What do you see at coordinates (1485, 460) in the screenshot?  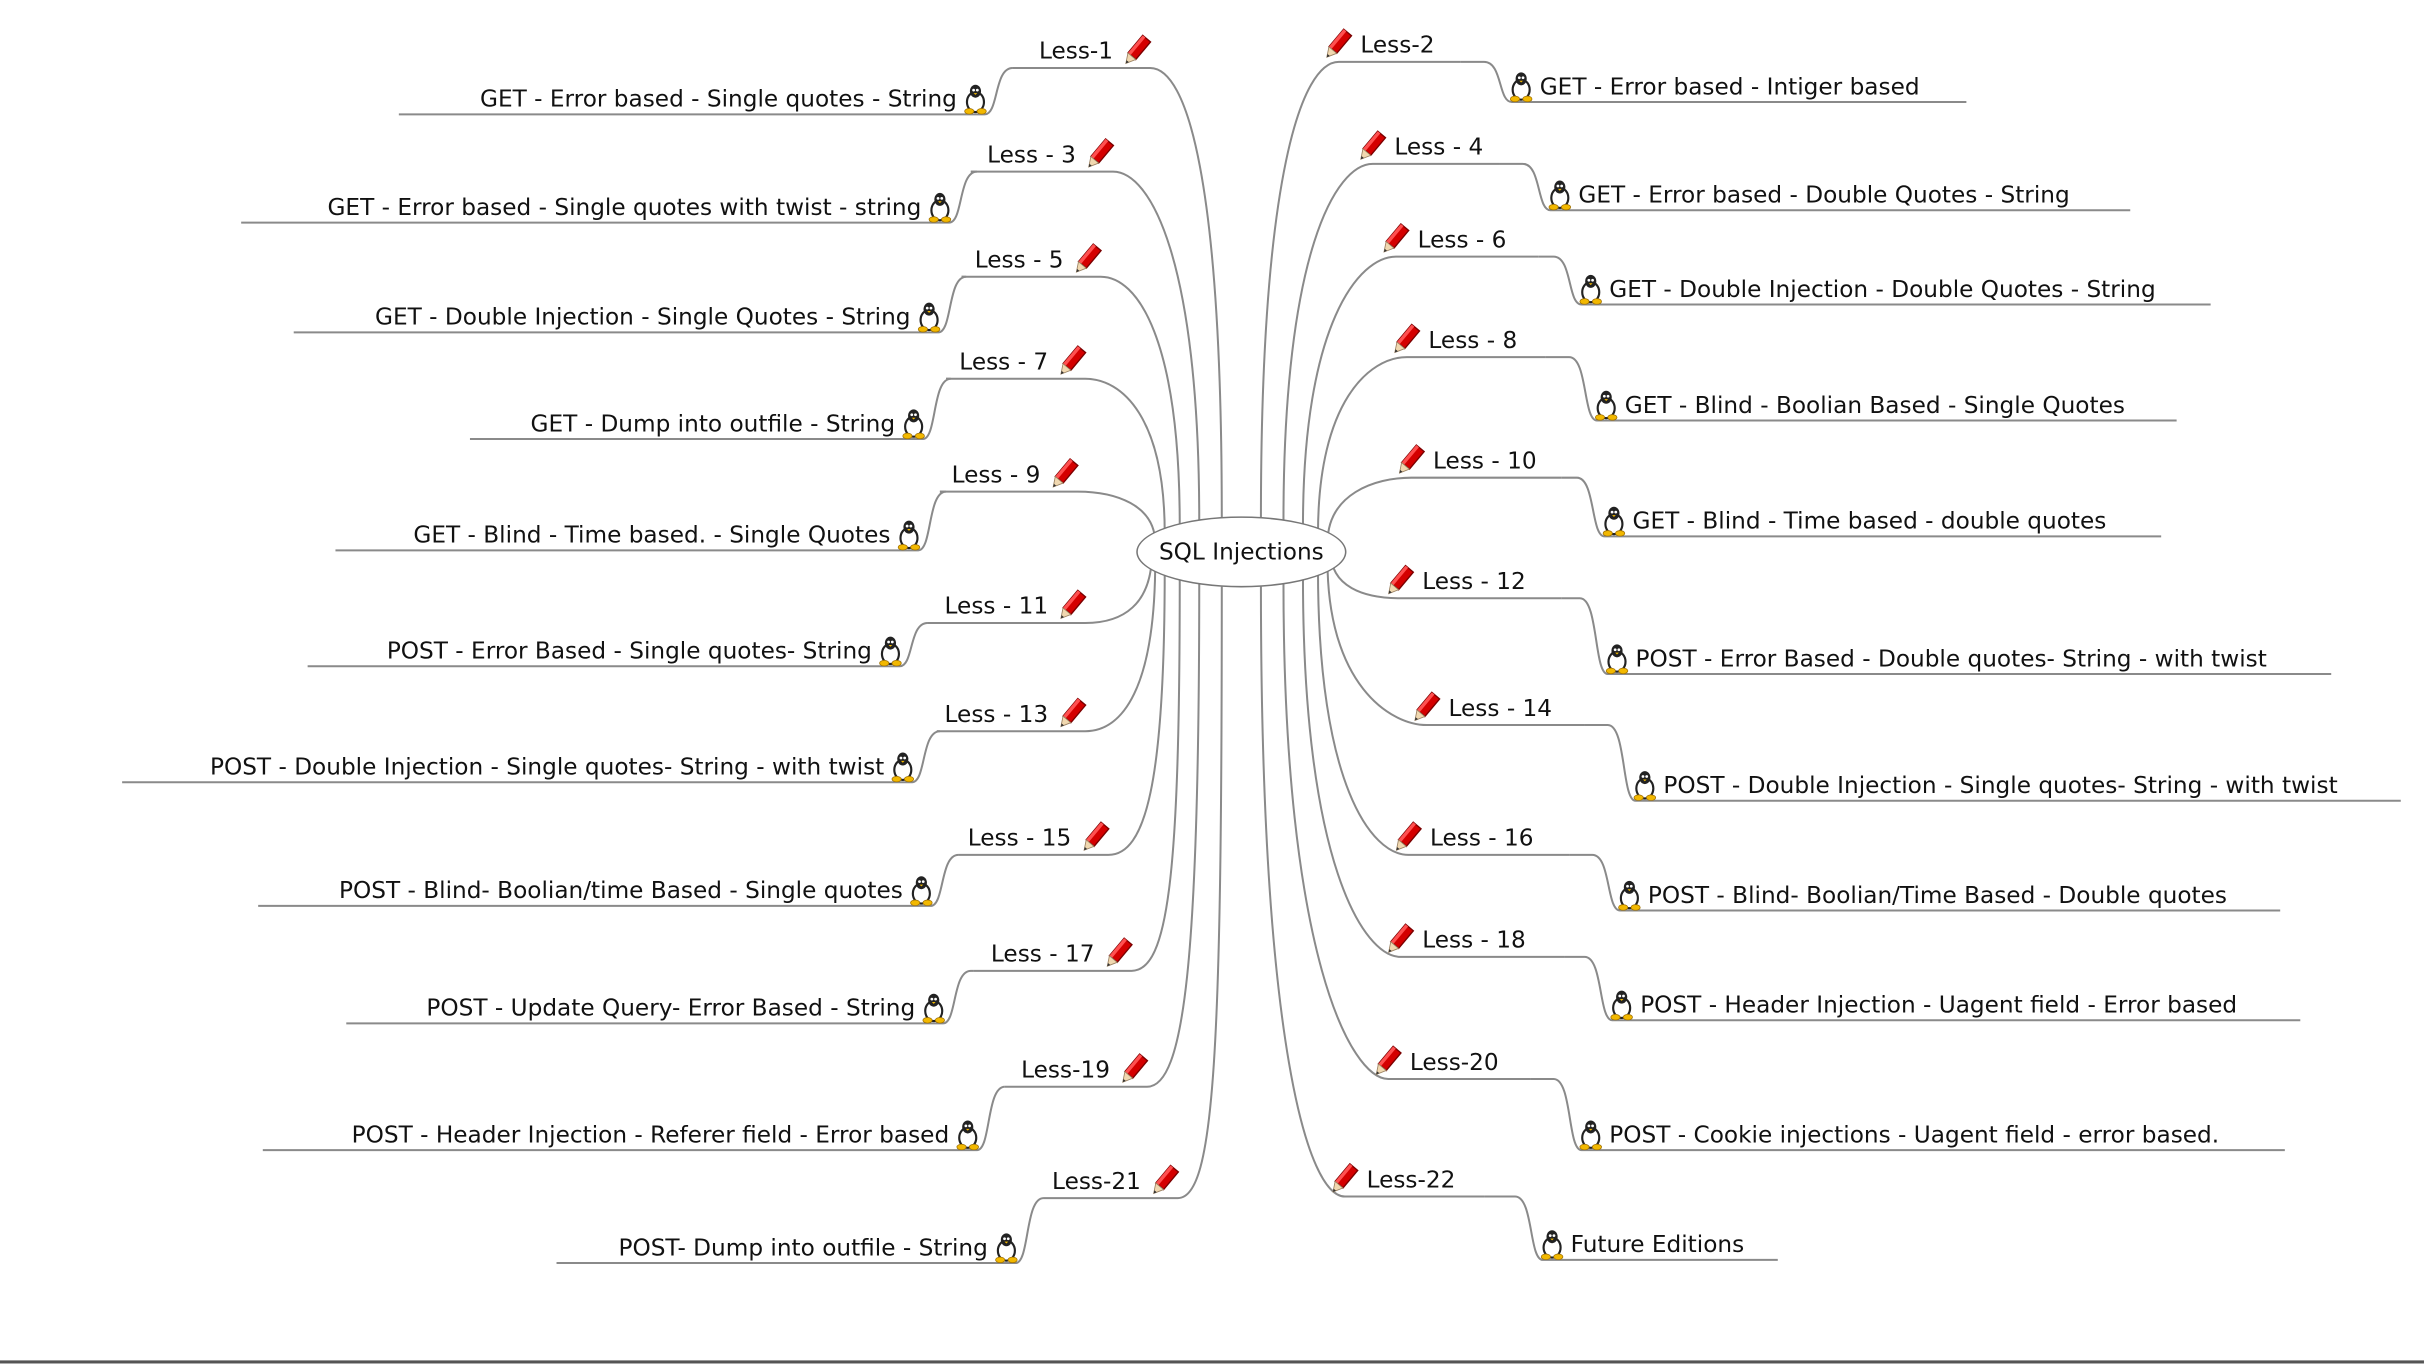 I see `lesson-label: Less - 10` at bounding box center [1485, 460].